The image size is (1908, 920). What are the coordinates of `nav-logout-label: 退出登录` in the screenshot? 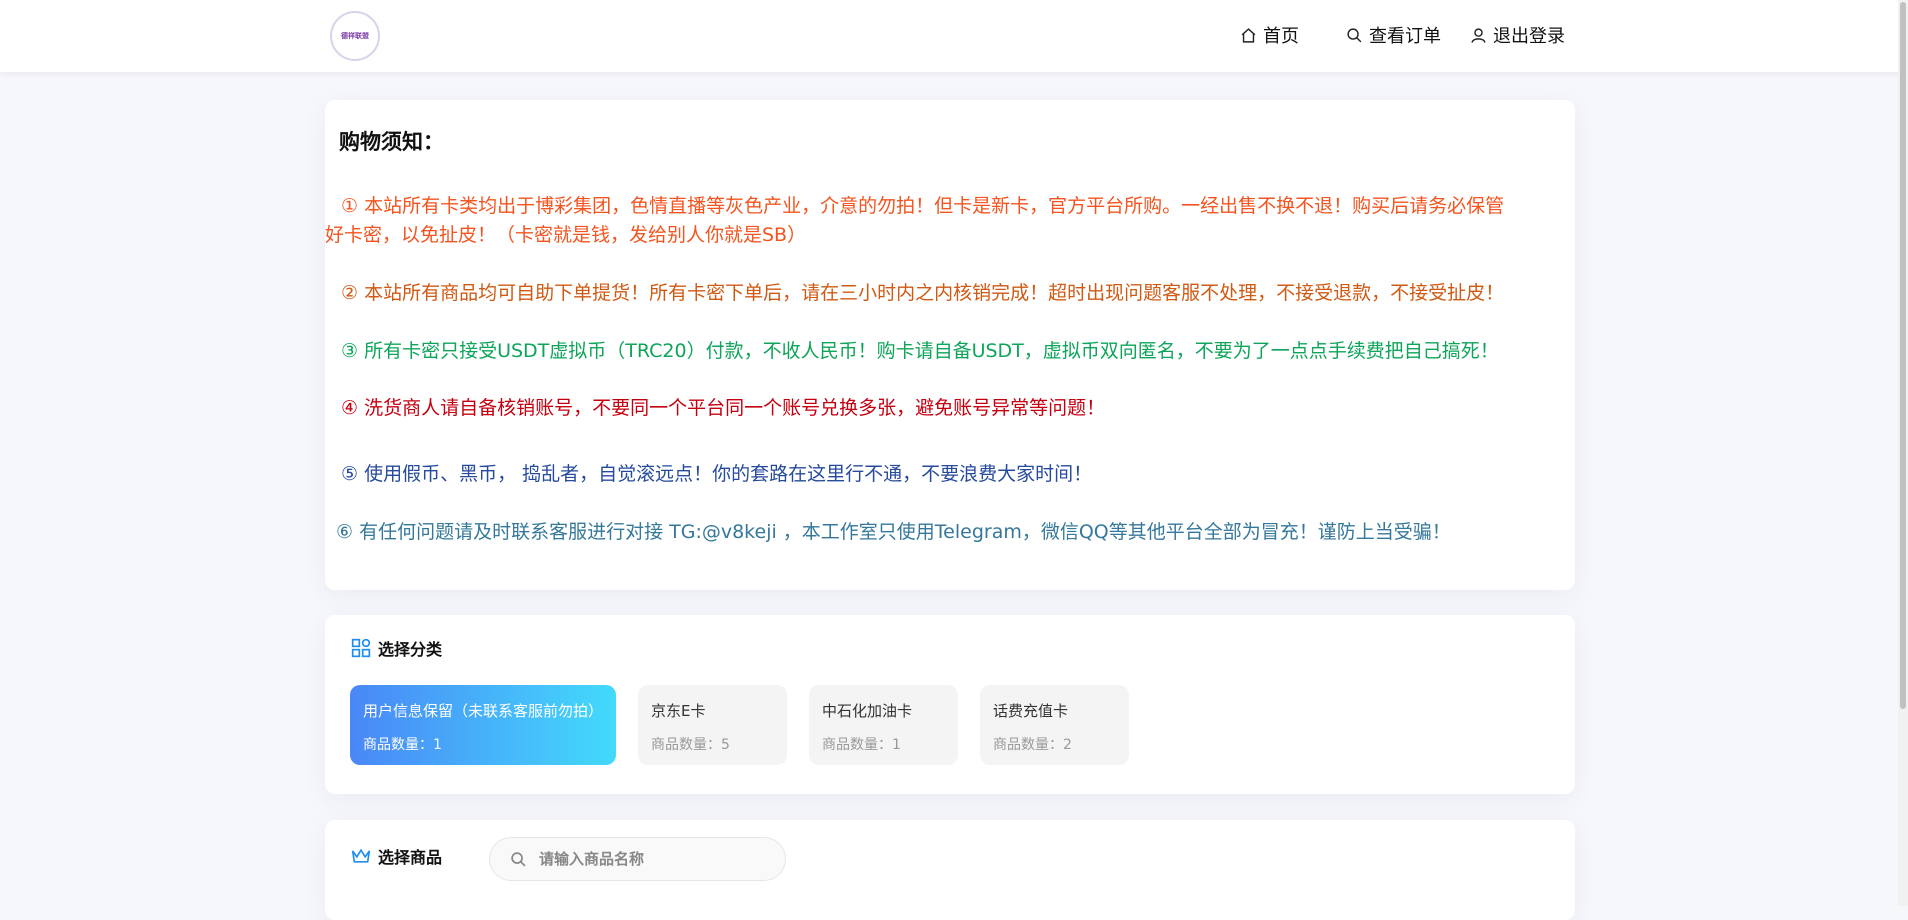 It's located at (1529, 36).